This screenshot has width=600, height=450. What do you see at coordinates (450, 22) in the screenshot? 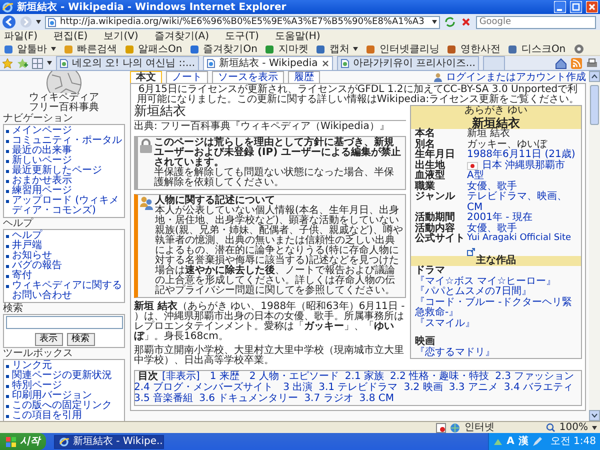
I see `refresh-icon` at bounding box center [450, 22].